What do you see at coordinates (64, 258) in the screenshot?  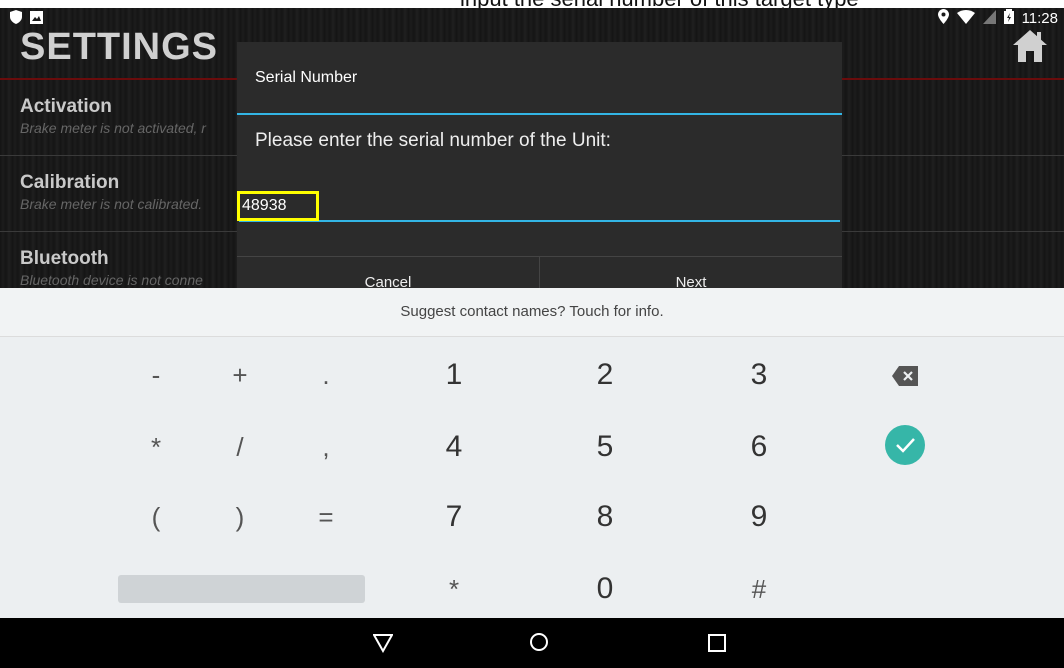 I see `setting-title: Bluetooth` at bounding box center [64, 258].